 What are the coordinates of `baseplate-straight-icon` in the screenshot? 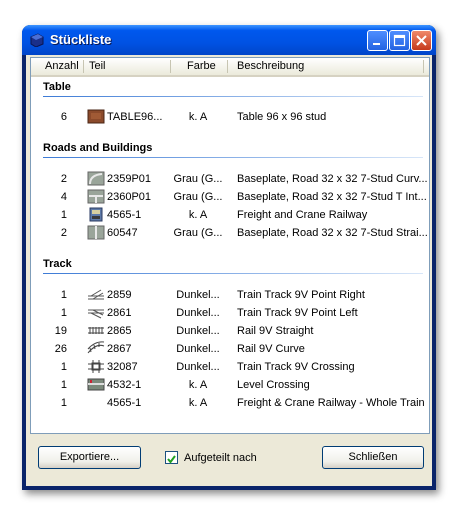 It's located at (96, 232).